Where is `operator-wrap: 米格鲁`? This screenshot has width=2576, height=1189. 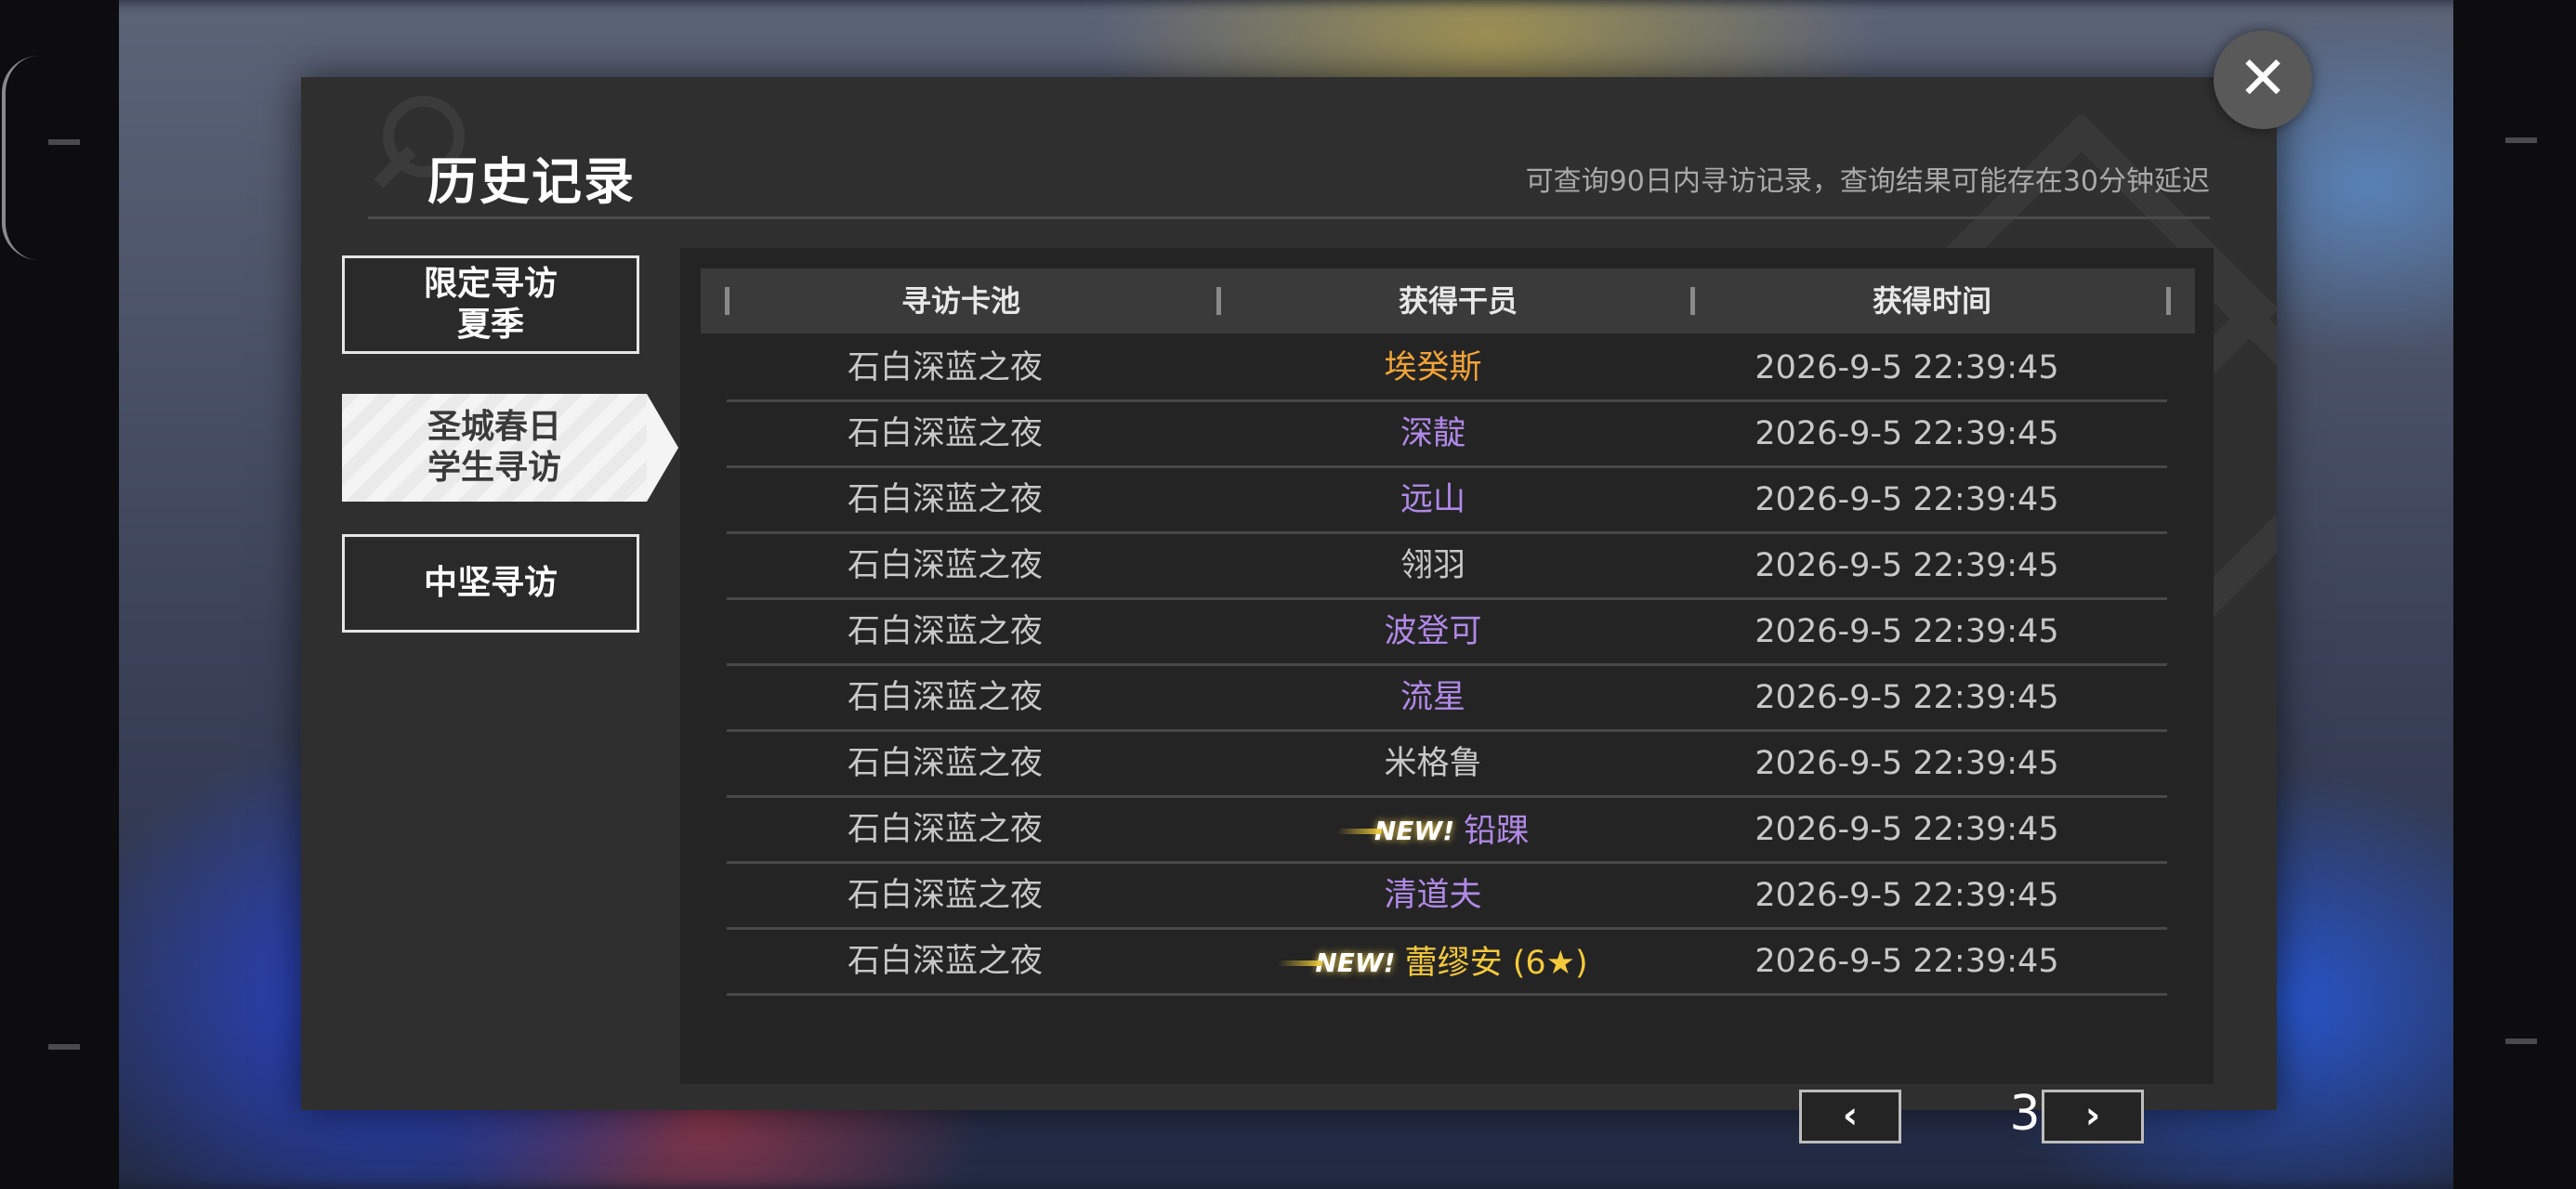 operator-wrap: 米格鲁 is located at coordinates (1432, 764).